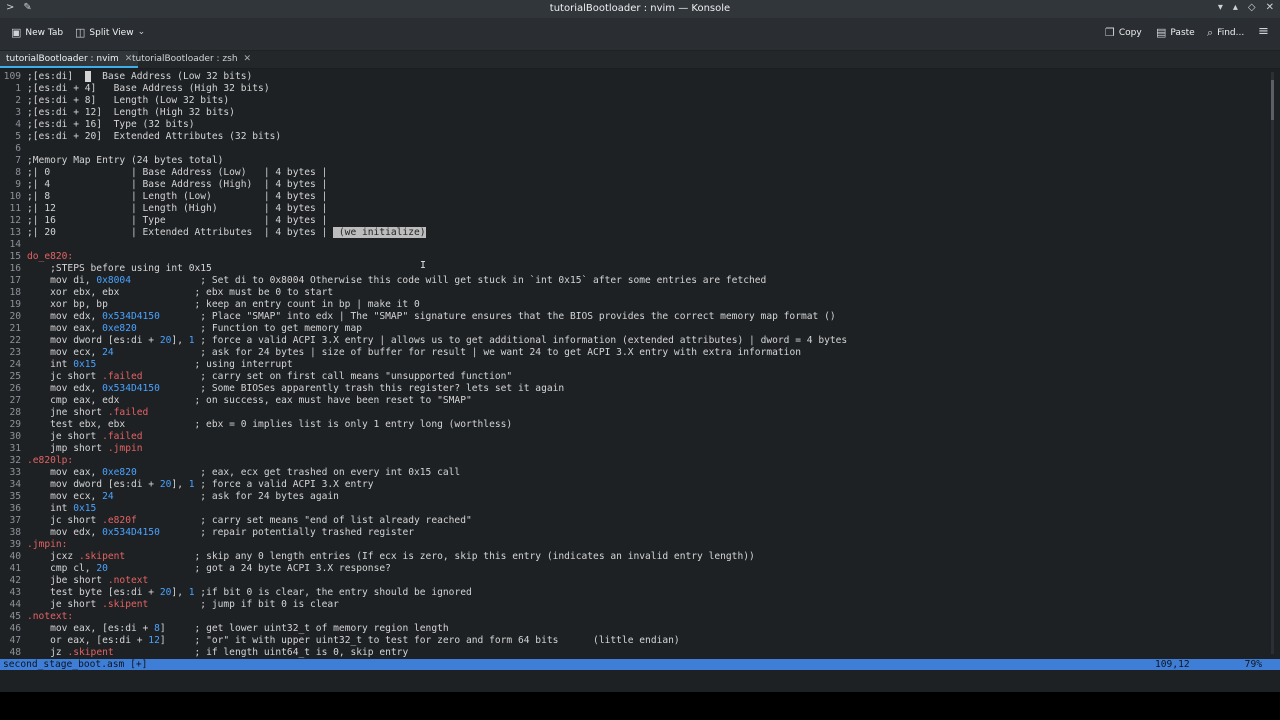 This screenshot has height=720, width=1280. I want to click on code-line: 35 mov ecx, 24 ; ask for 24 bytes again, so click(169, 497).